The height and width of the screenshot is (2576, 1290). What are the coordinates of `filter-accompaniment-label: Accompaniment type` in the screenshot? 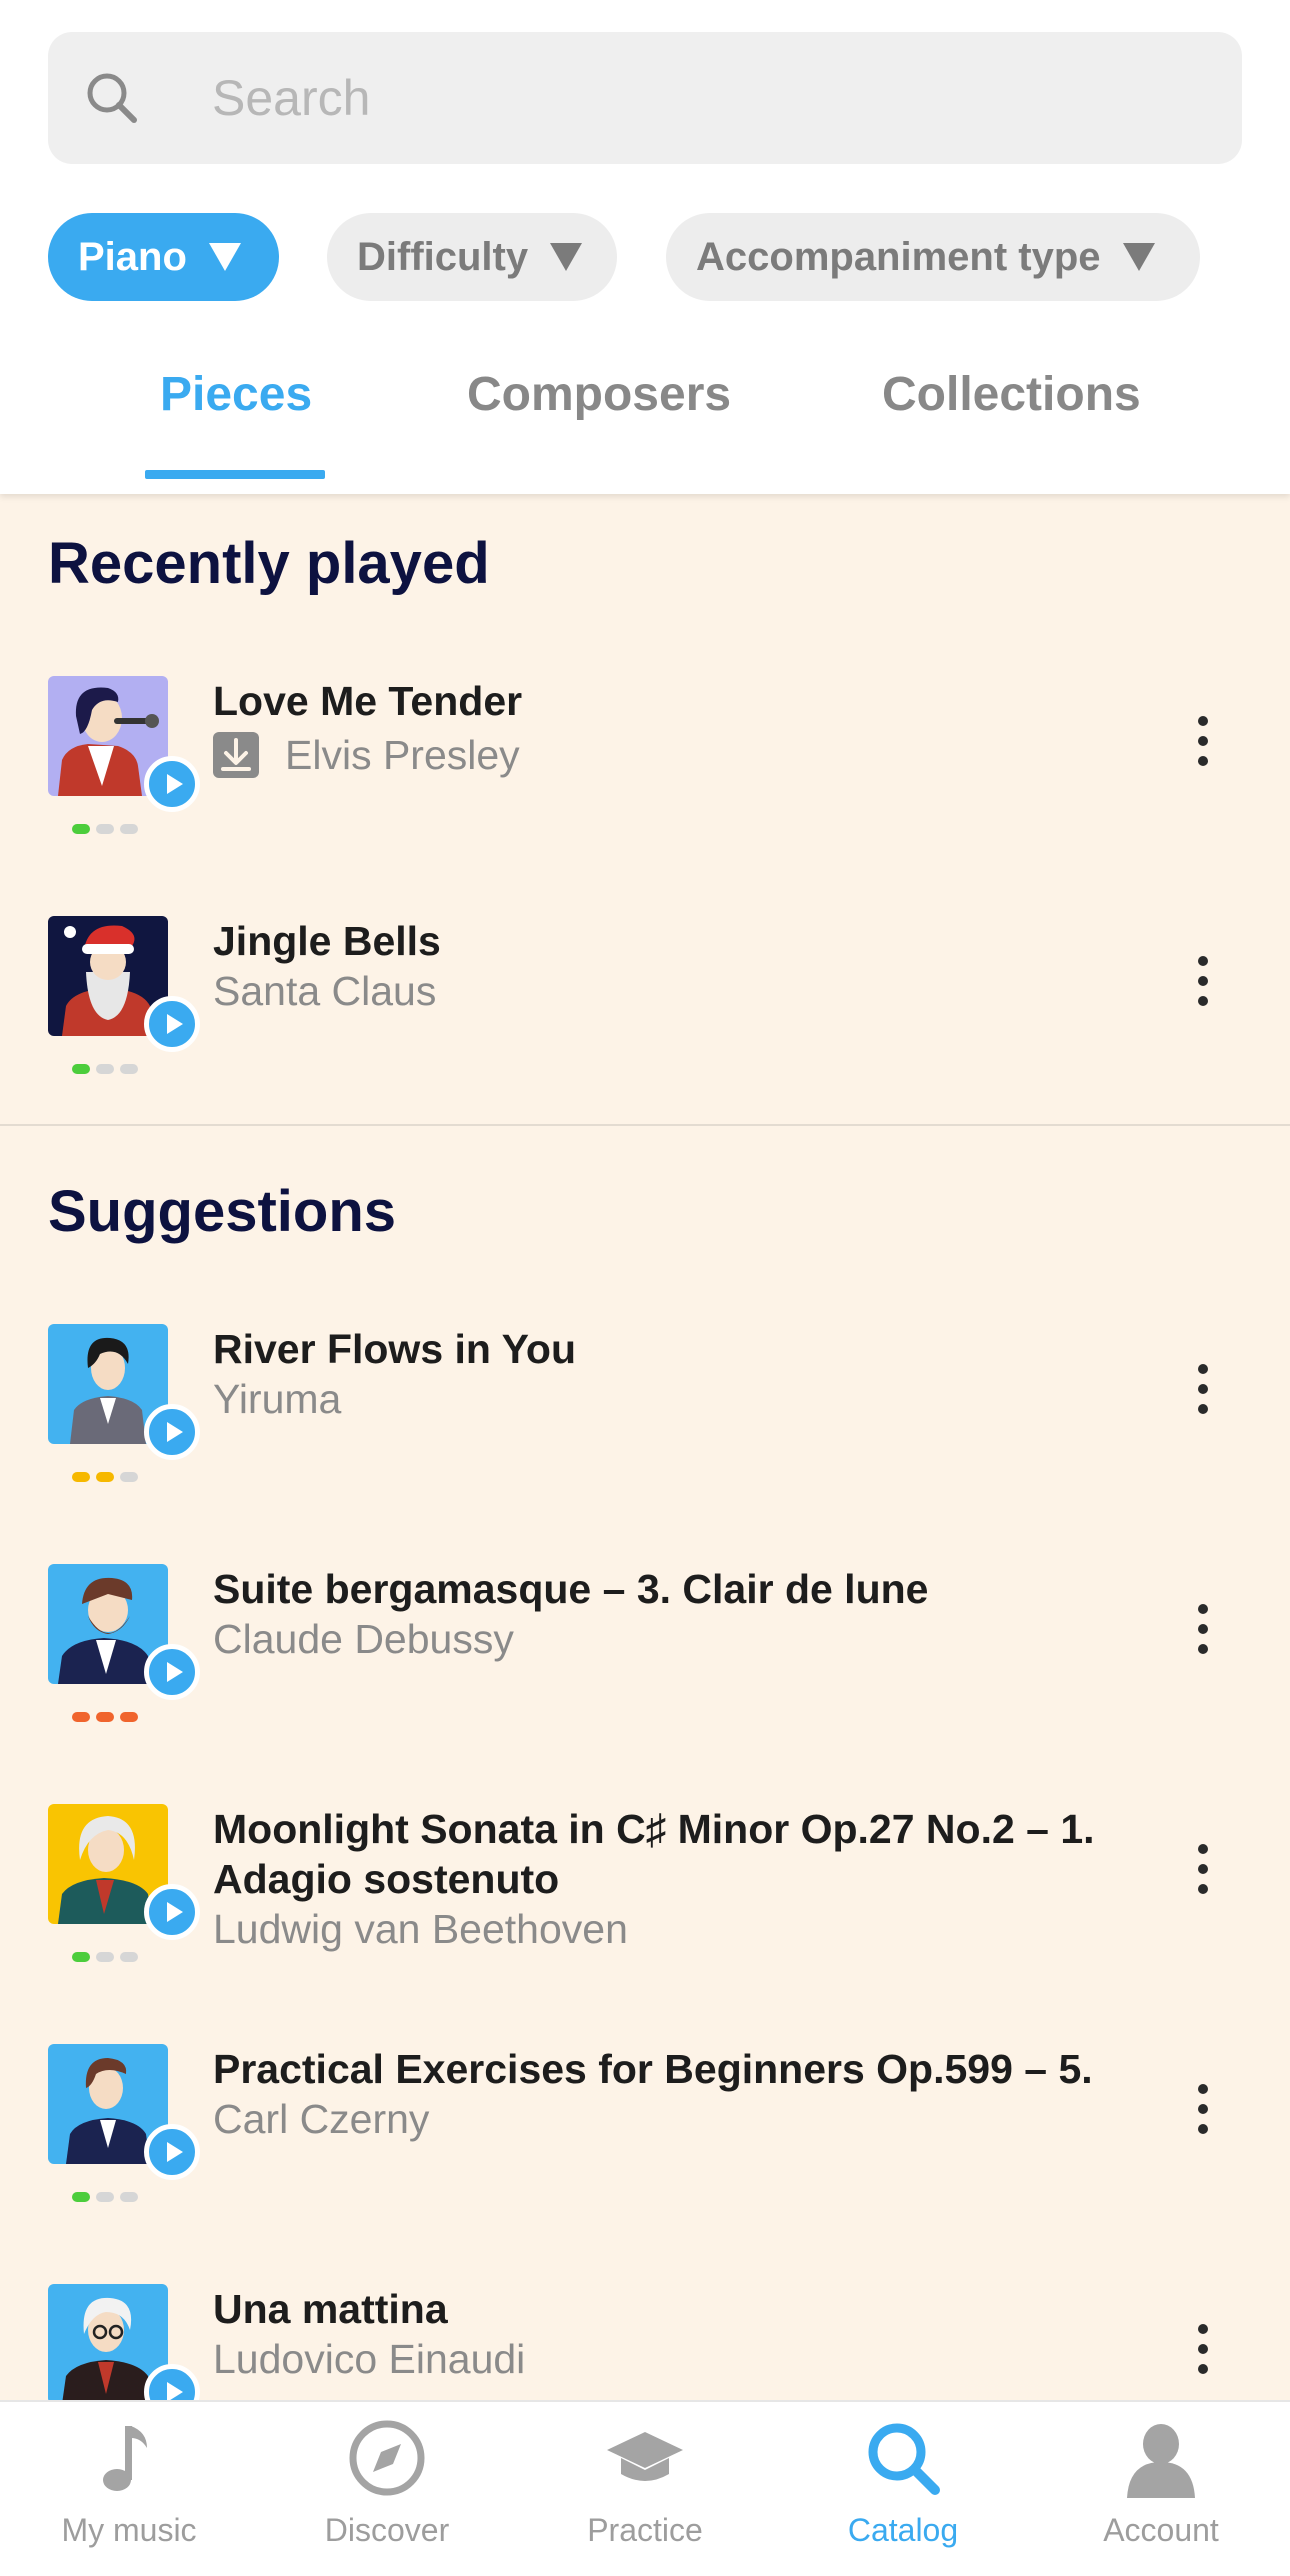 It's located at (898, 256).